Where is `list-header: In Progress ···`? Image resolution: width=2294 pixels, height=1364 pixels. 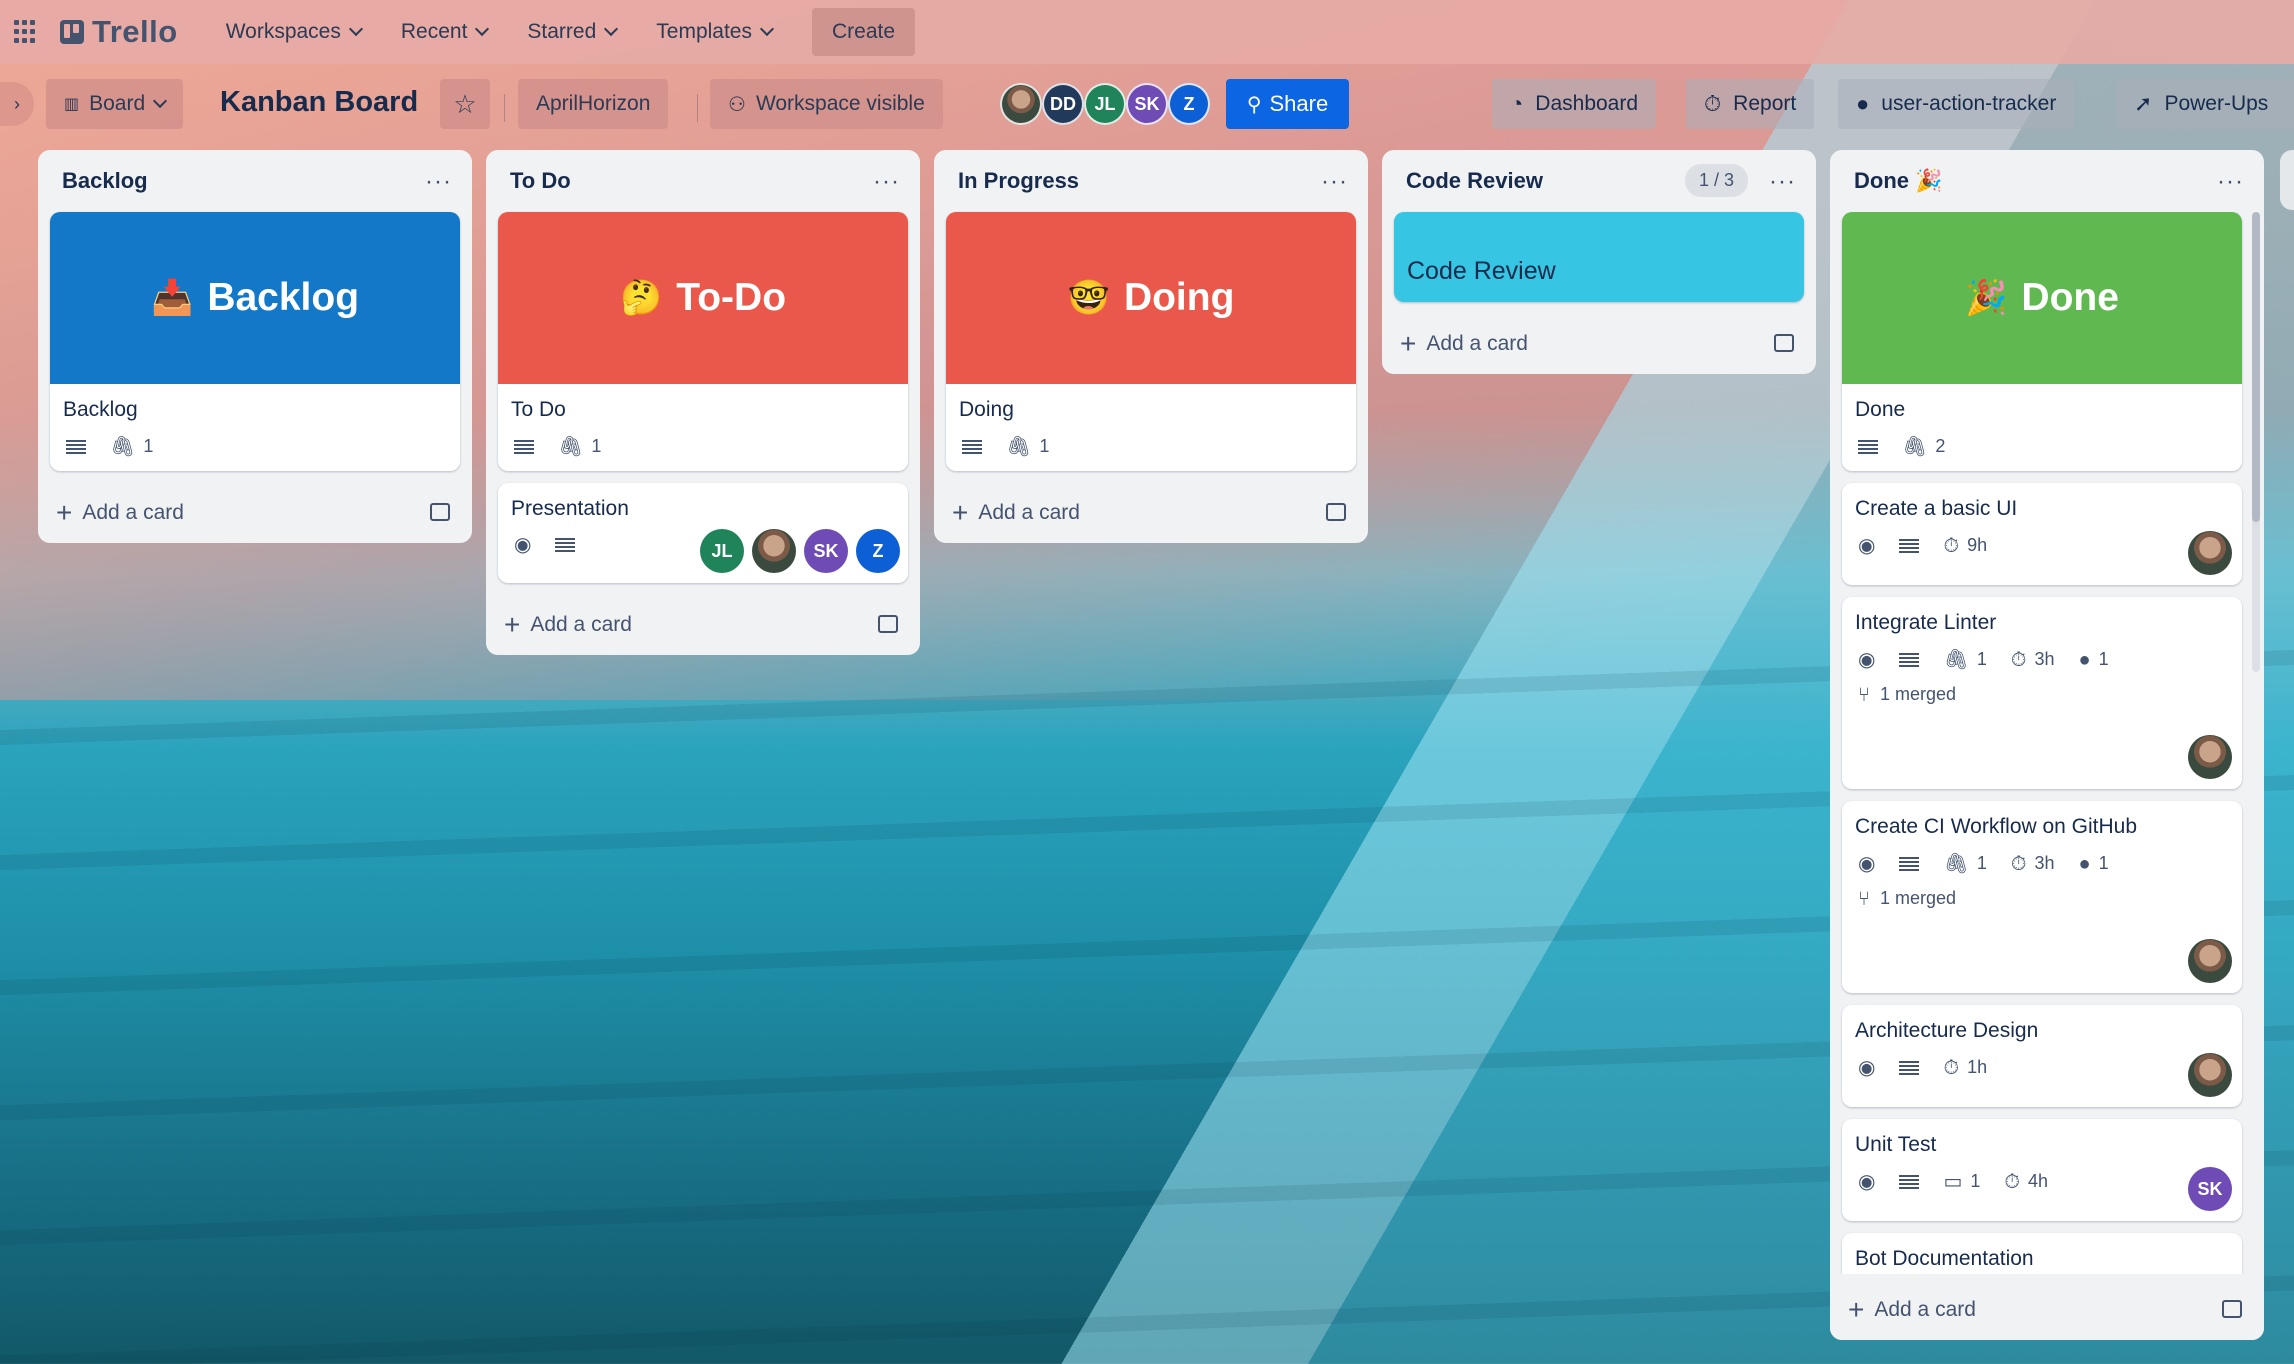
list-header: In Progress ··· is located at coordinates (1151, 181).